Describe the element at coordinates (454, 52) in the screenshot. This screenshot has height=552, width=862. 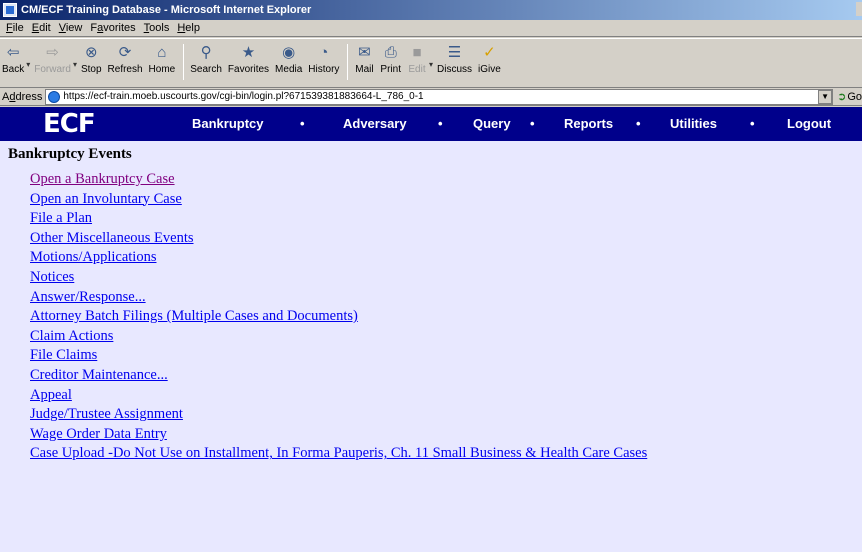
I see `discuss-icon: ☰` at that location.